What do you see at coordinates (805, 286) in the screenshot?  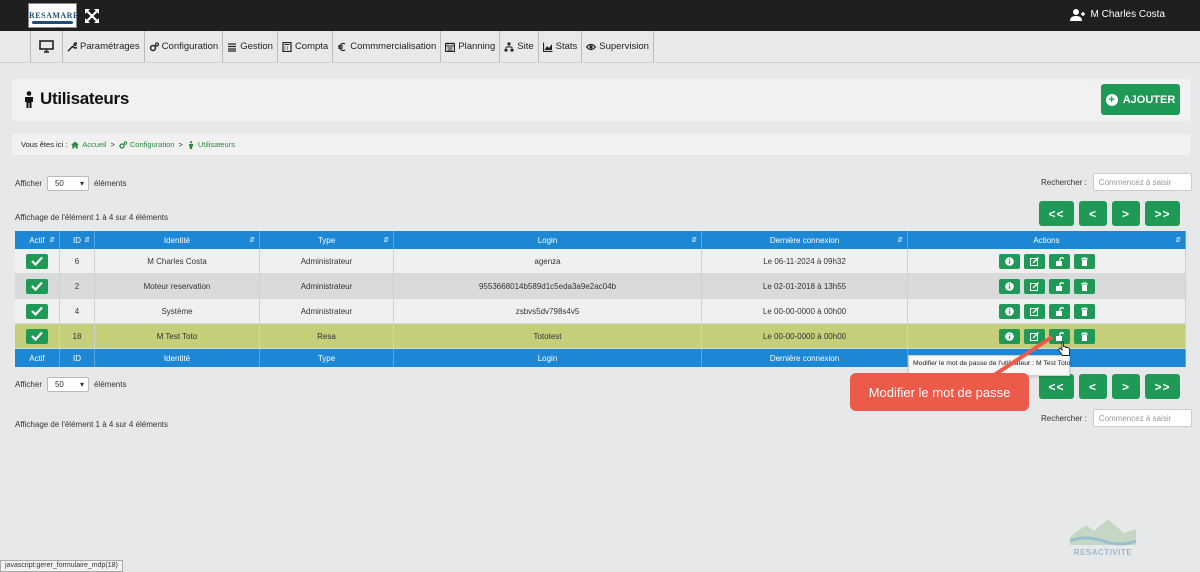 I see `cell-last-connexion: Le 02-01-2018 à 13h55` at bounding box center [805, 286].